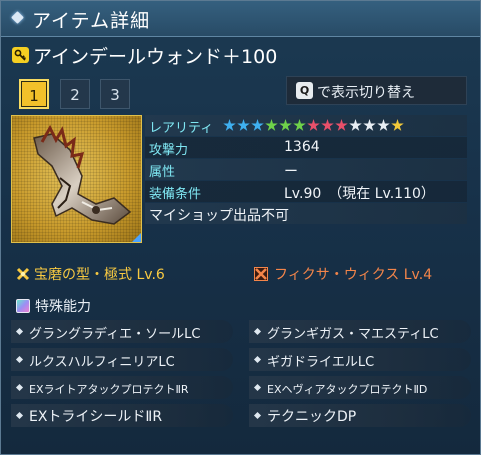 The height and width of the screenshot is (455, 481). Describe the element at coordinates (99, 275) in the screenshot. I see `grind-label: 宝磨の型・極式 Lv.6` at that location.